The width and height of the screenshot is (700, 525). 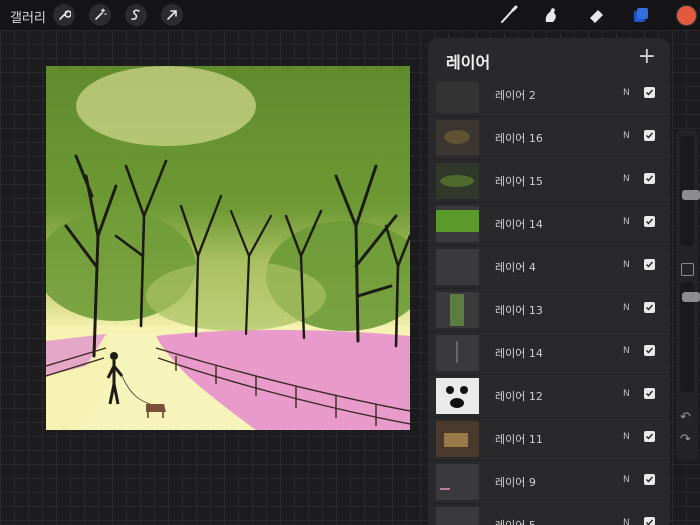 I want to click on selection-icon, so click(x=136, y=15).